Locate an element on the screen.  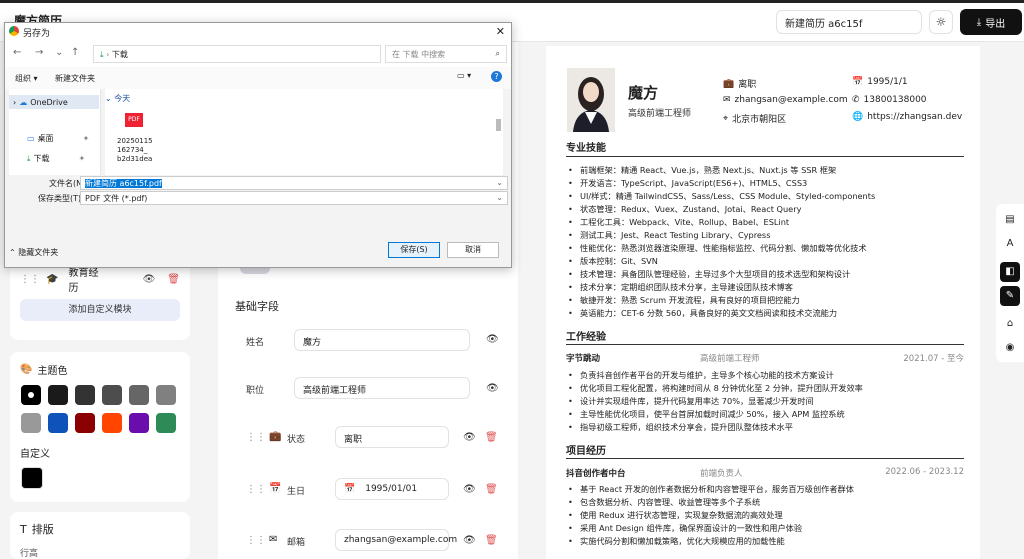
font-icon: A is located at coordinates (1010, 244).